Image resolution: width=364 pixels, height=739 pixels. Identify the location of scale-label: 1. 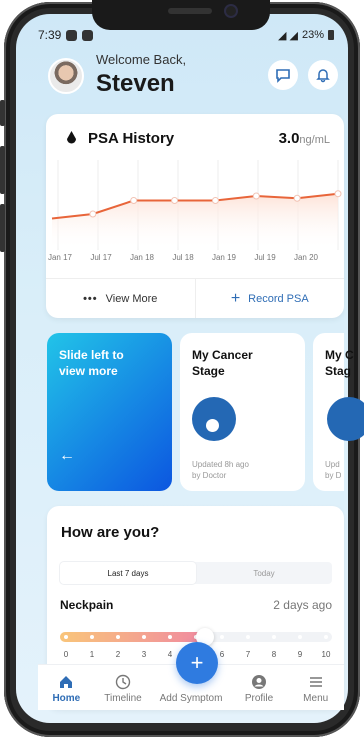
(92, 654).